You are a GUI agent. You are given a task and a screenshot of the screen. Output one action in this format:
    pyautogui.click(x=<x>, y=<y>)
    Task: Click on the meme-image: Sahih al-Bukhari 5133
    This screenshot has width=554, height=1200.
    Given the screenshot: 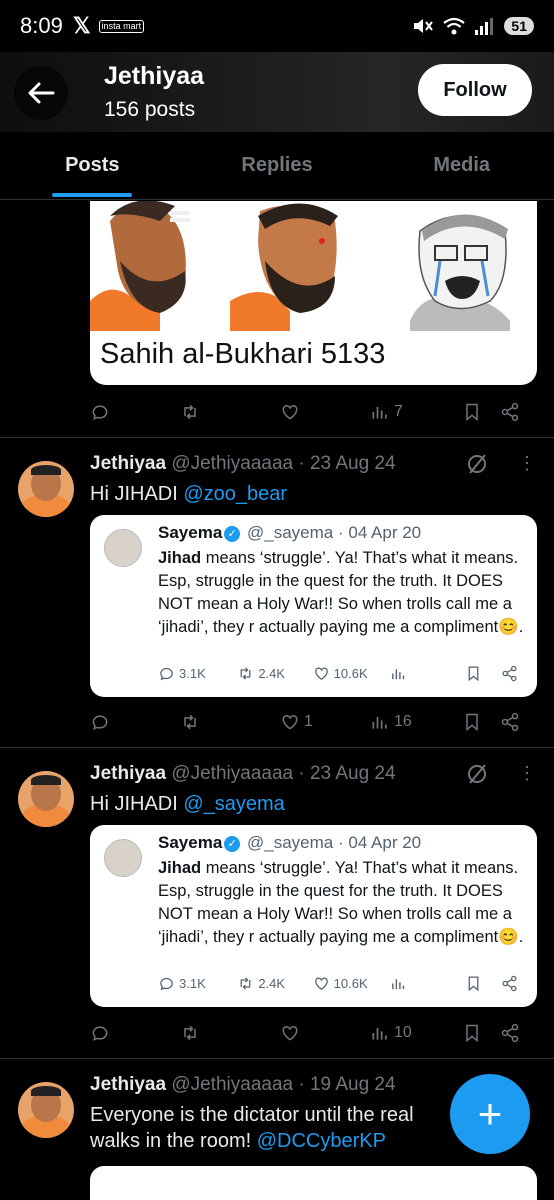 What is the action you would take?
    pyautogui.click(x=313, y=293)
    